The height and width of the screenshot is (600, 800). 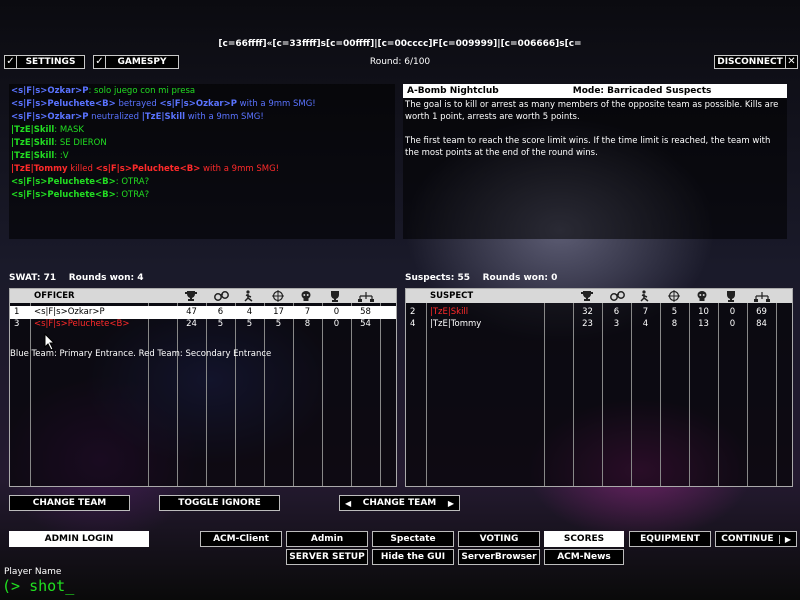 I want to click on hide-gui-button: Hide the GUI, so click(x=413, y=557).